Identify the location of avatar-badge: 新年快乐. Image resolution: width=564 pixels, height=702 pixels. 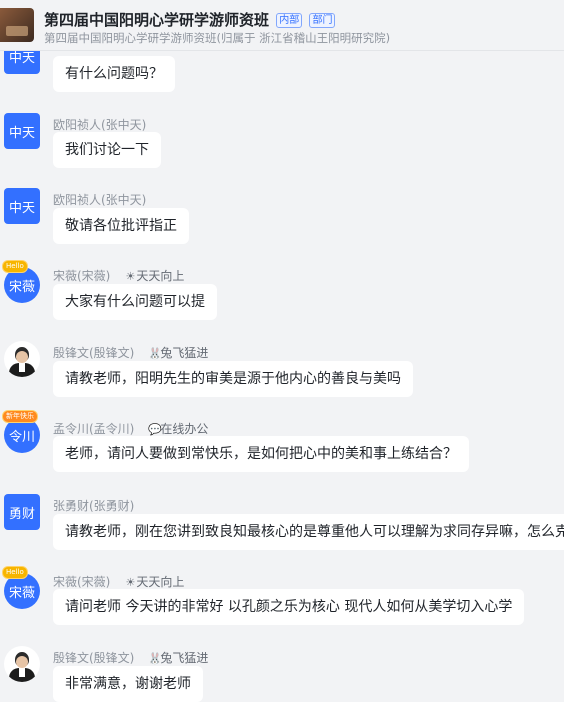
(20, 416).